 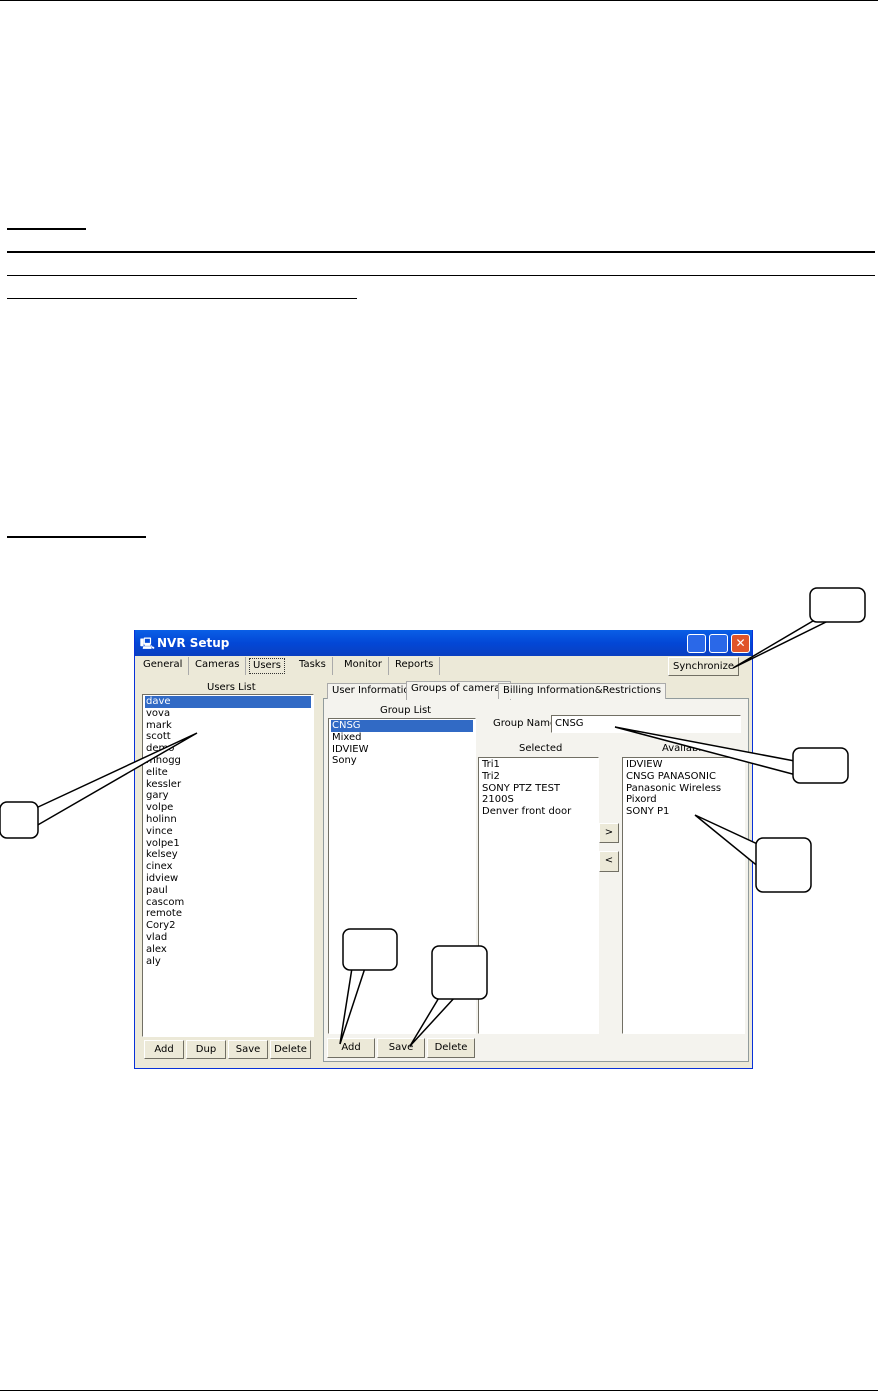 What do you see at coordinates (116, 780) in the screenshot?
I see `callout-users-list` at bounding box center [116, 780].